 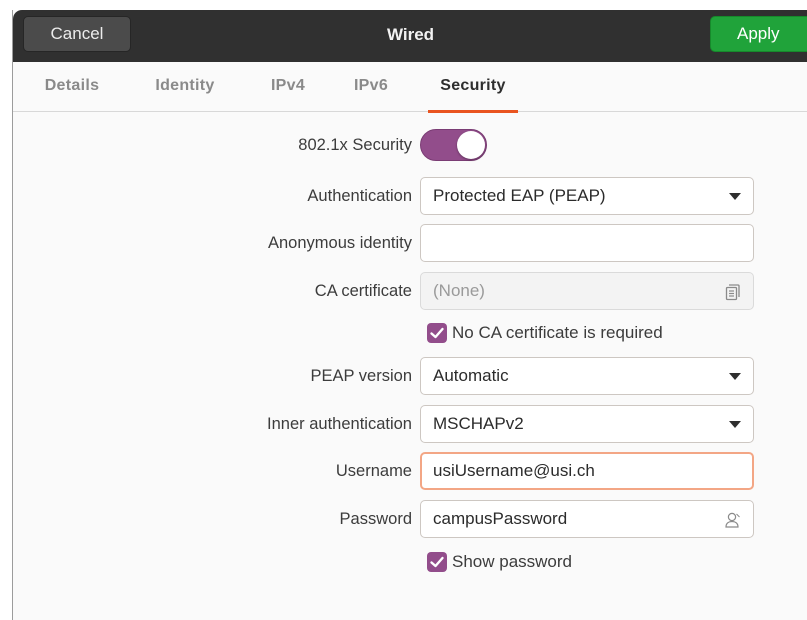 I want to click on peap-version-dropdown: Automatic, so click(x=587, y=376).